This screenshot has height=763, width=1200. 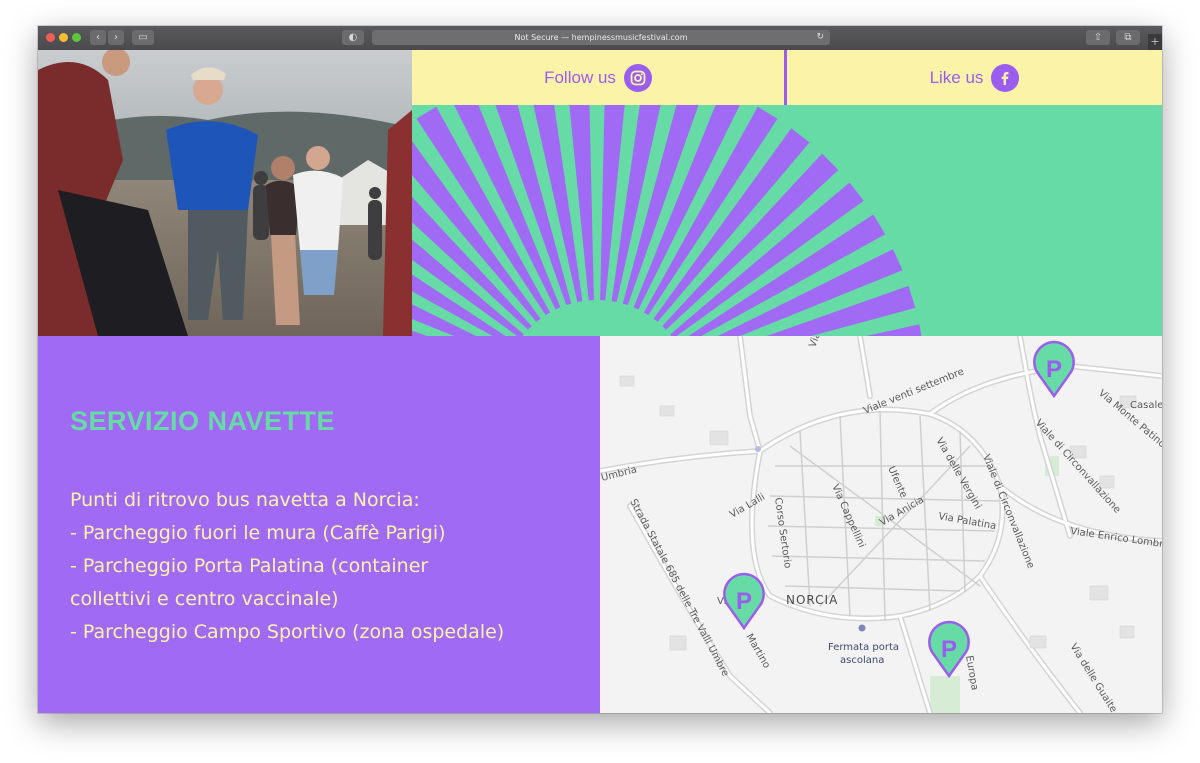 I want to click on like-us-label: Like us, so click(x=956, y=77).